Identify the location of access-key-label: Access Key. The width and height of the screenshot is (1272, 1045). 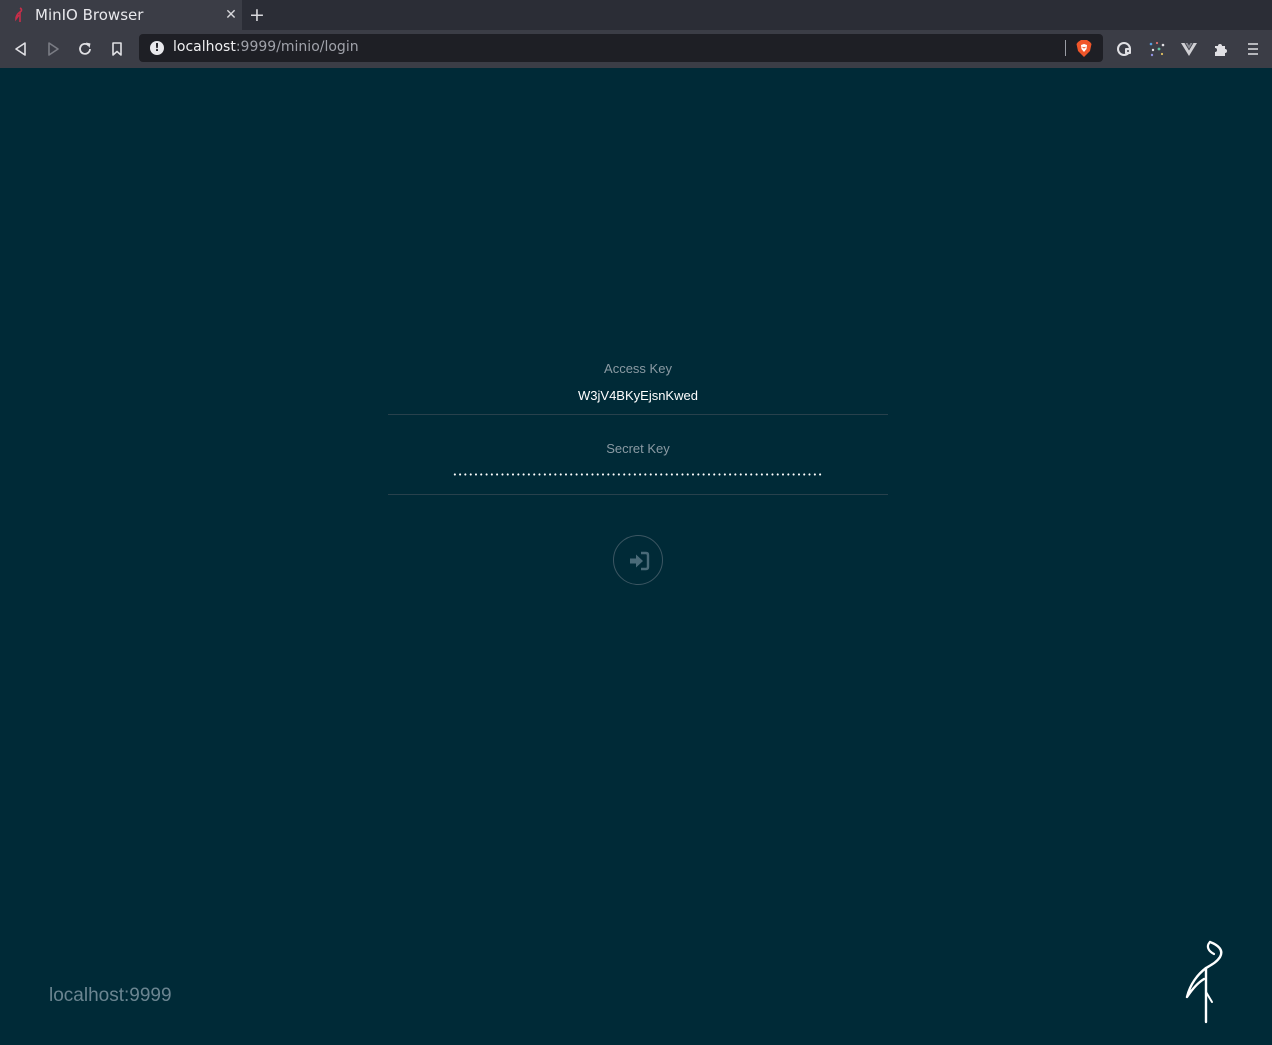
(638, 368).